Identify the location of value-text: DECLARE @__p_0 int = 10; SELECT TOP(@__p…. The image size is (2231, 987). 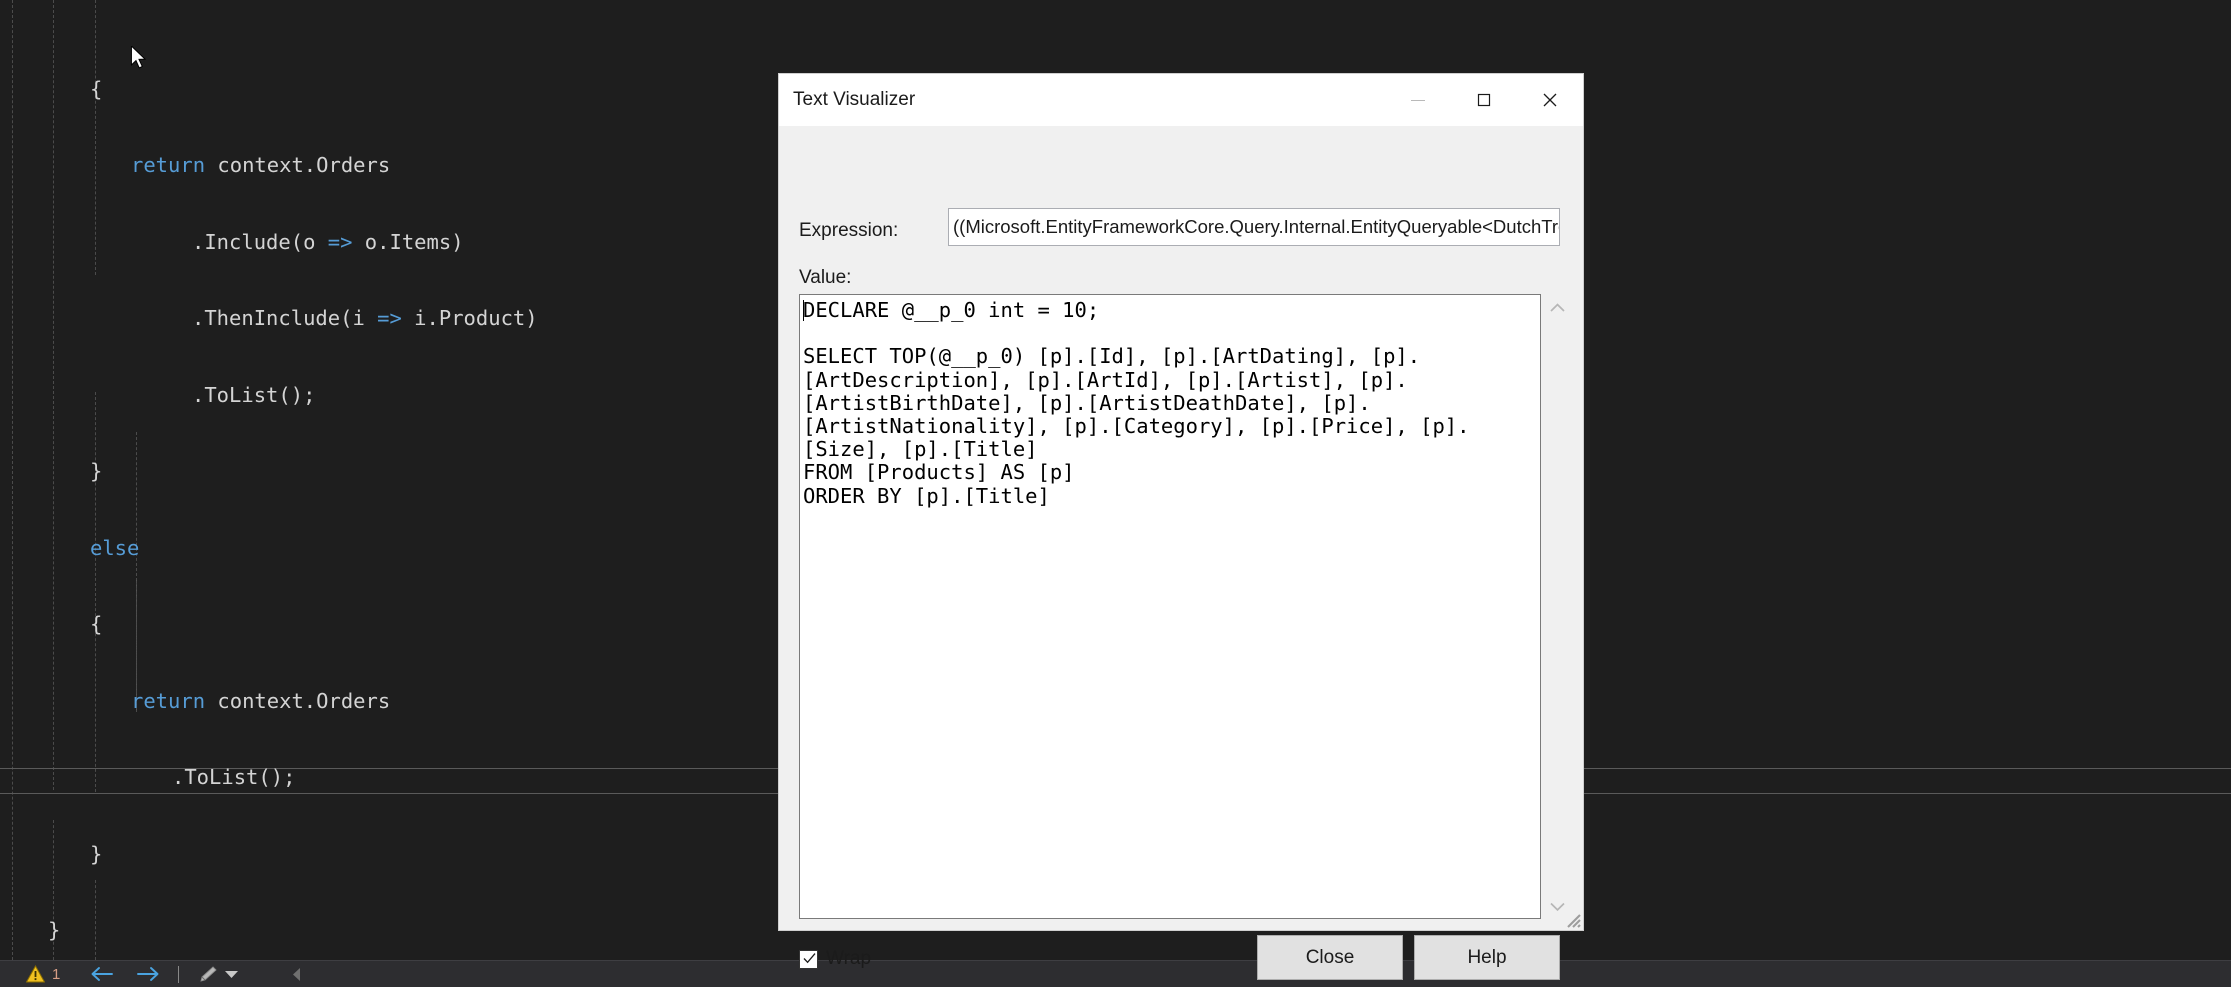
(1136, 403).